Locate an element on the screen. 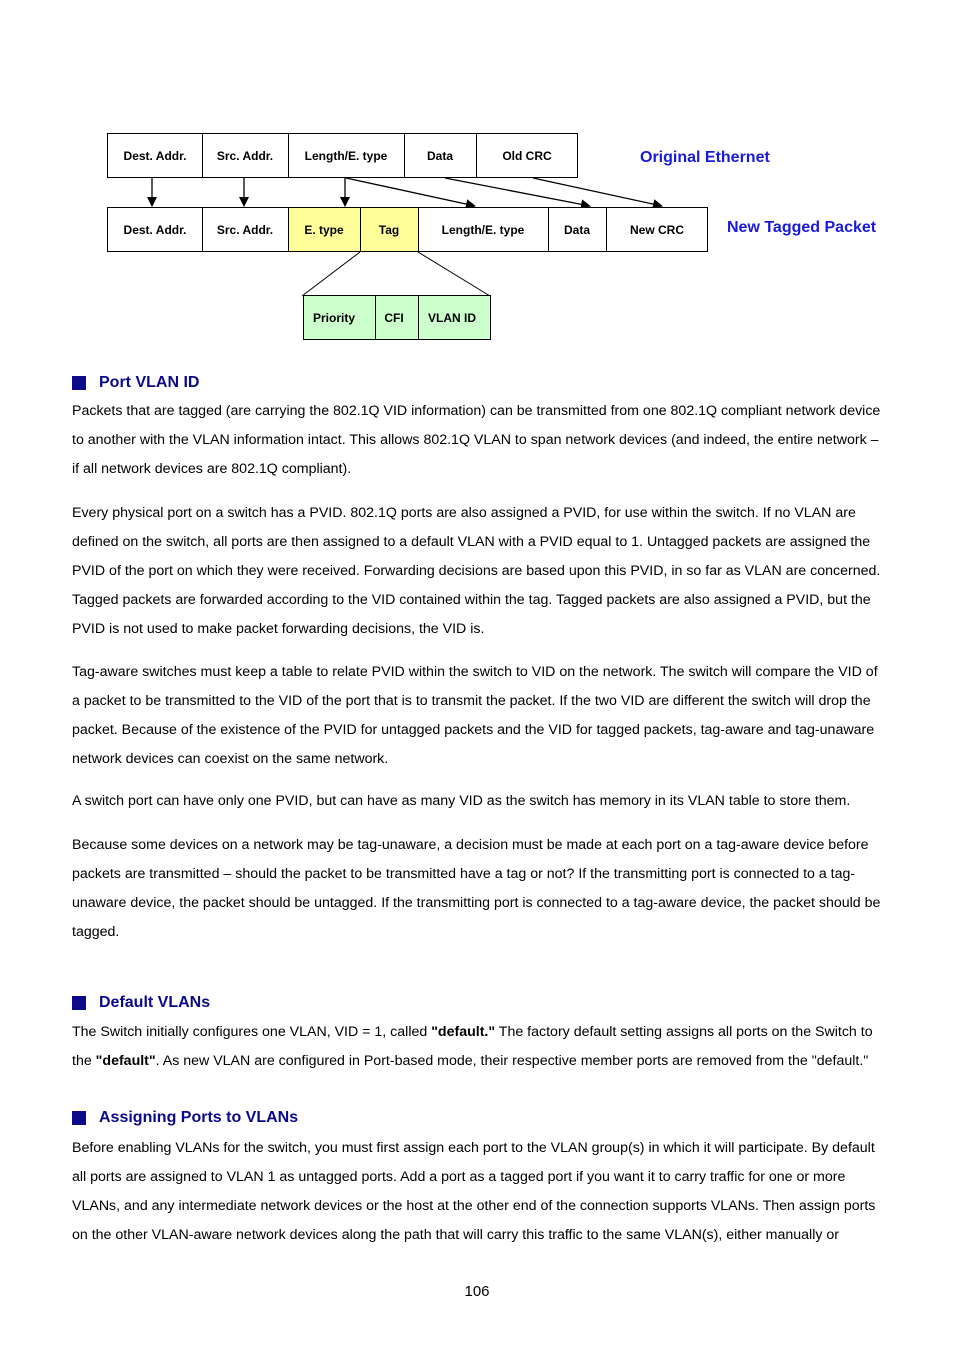 This screenshot has height=1350, width=954. section-heading-default-vlans: Default VLANs is located at coordinates (141, 1003).